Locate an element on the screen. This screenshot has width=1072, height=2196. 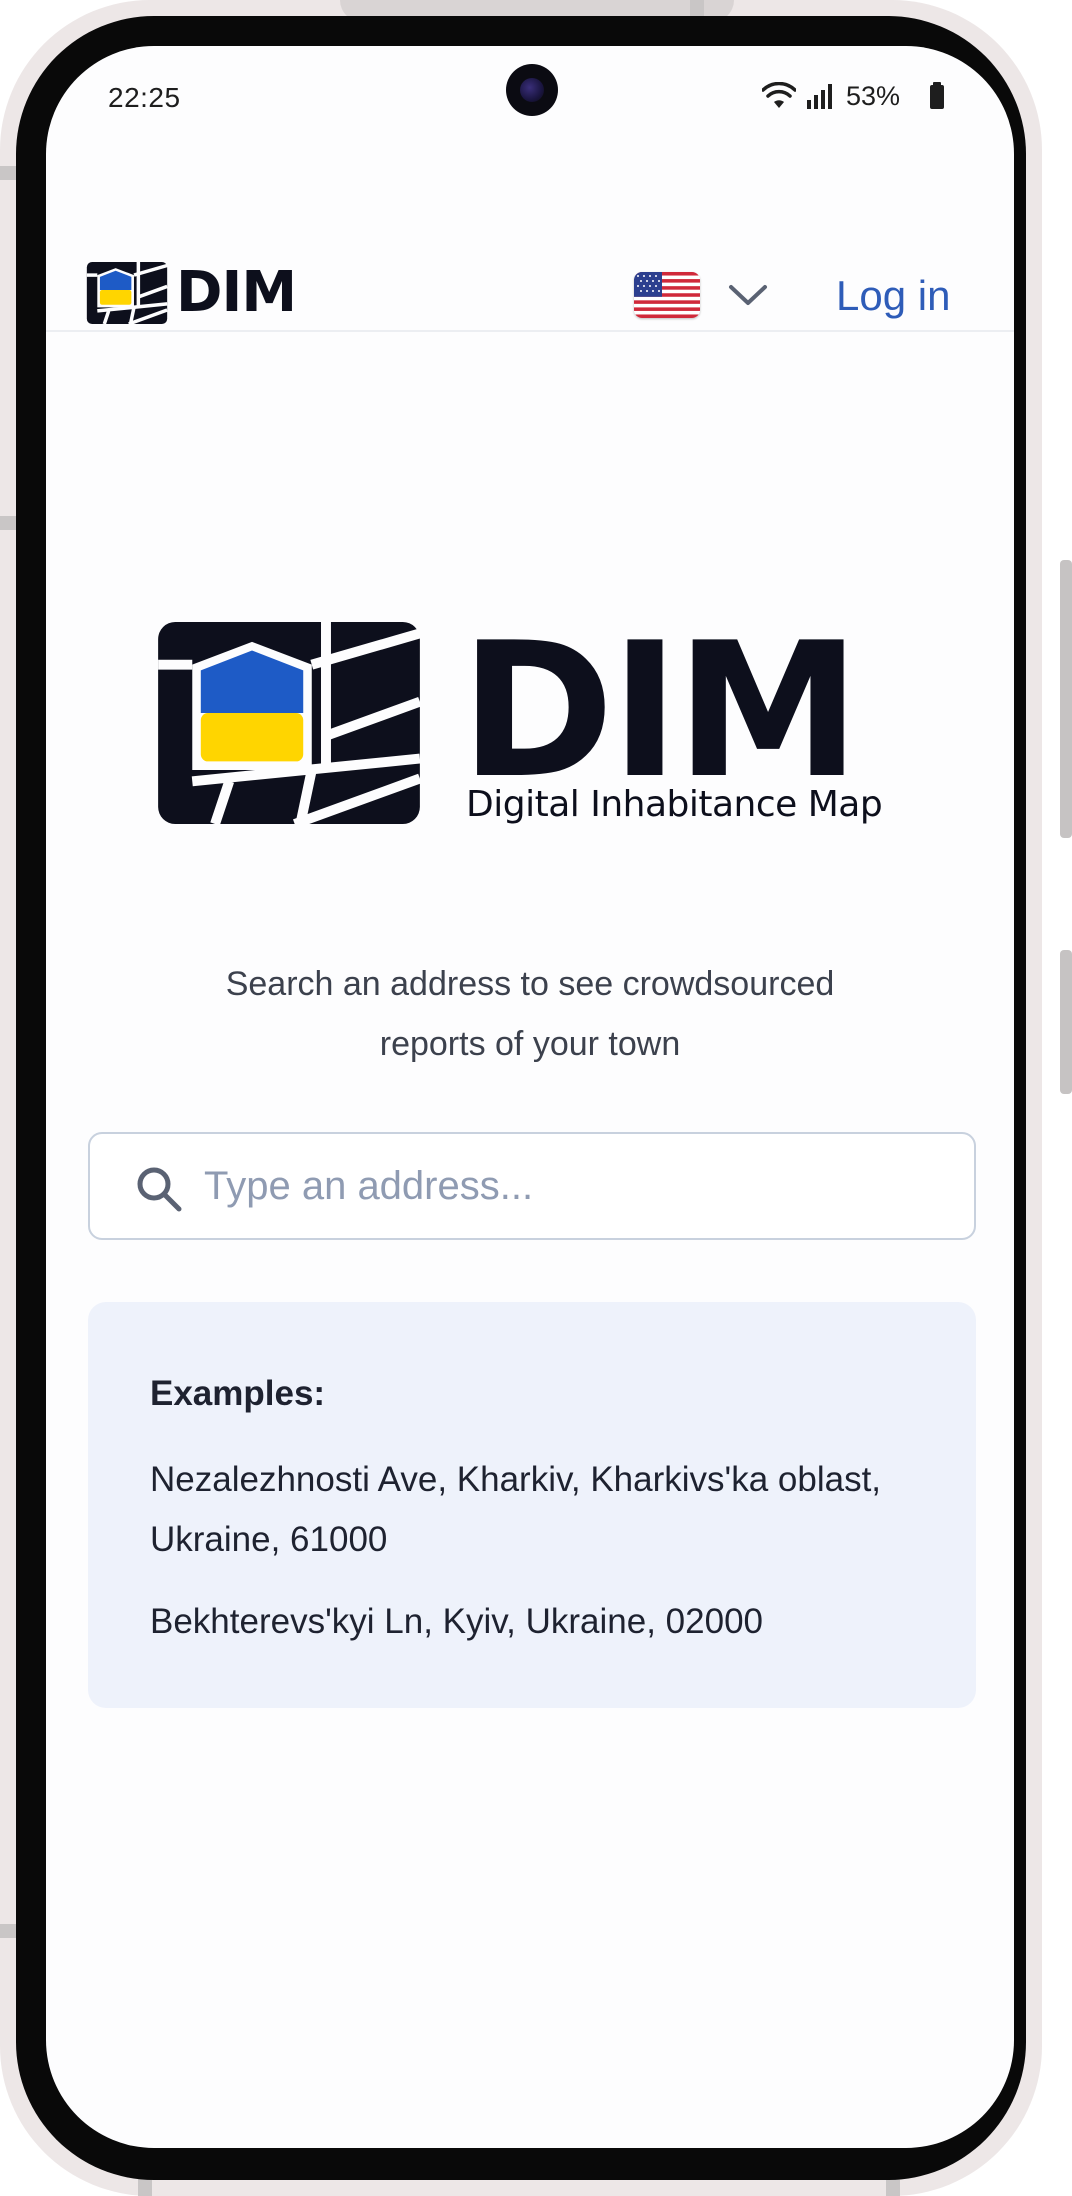
language-selector is located at coordinates (701, 295).